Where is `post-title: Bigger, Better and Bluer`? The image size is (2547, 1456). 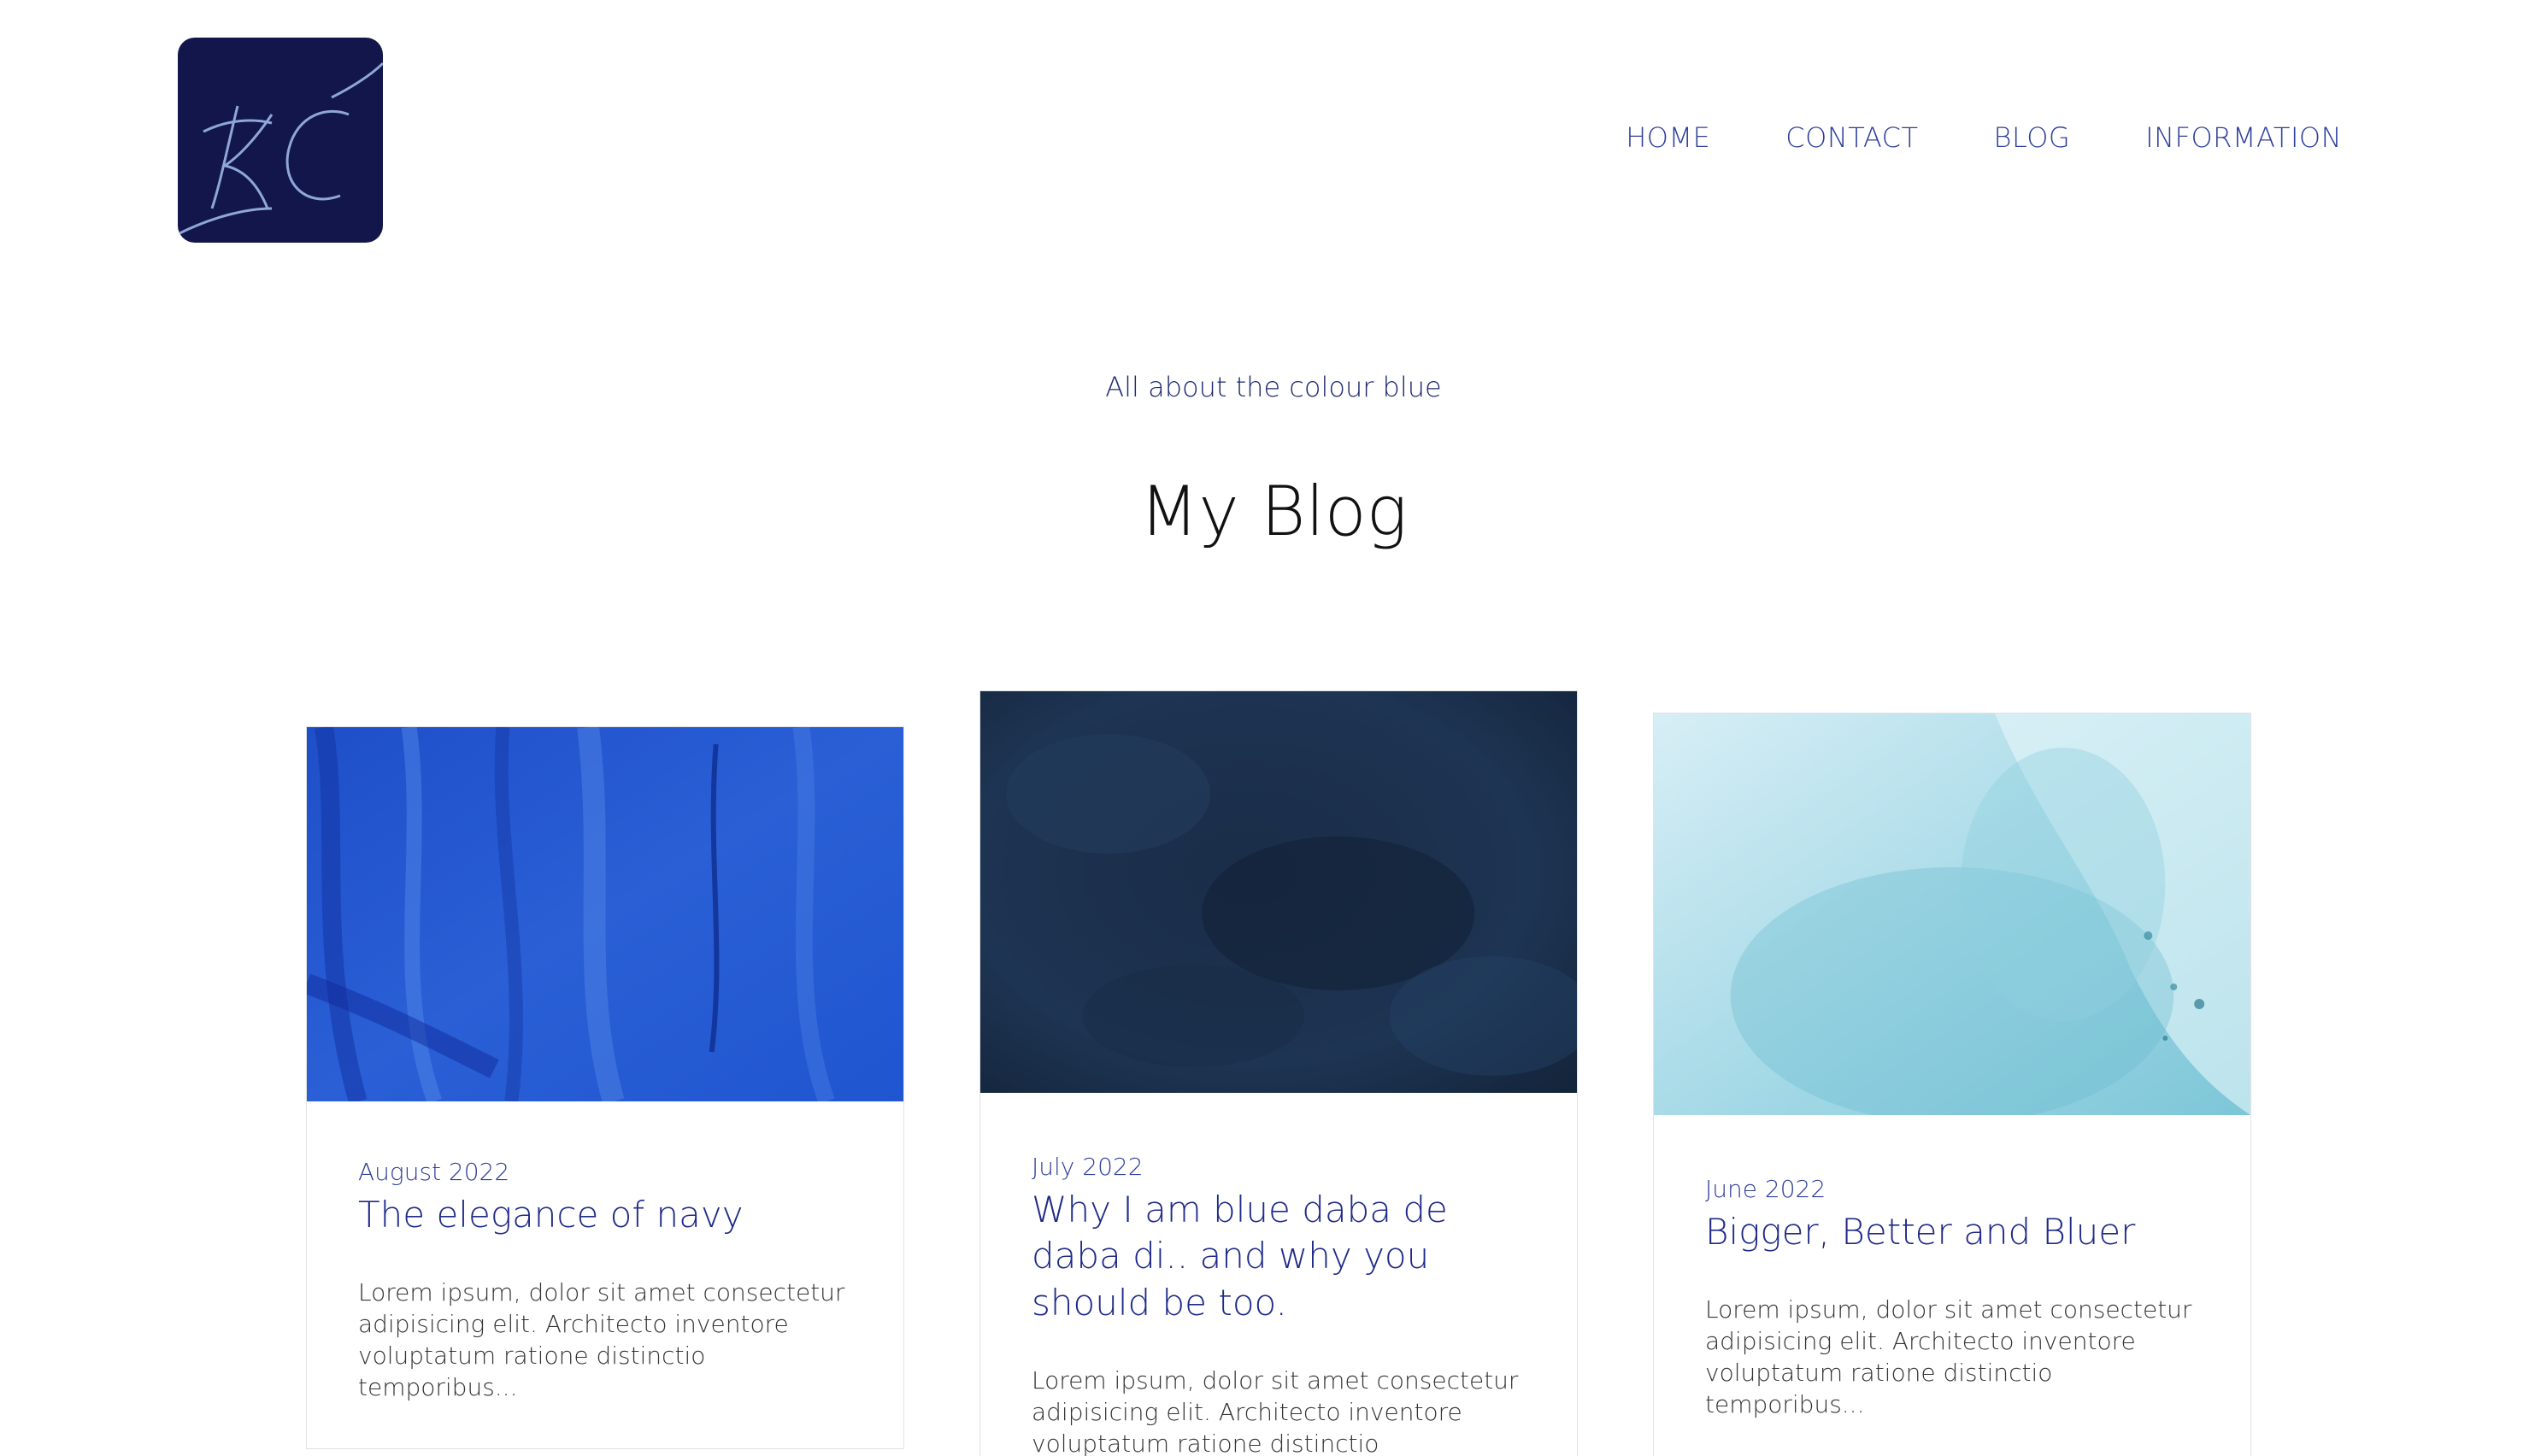
post-title: Bigger, Better and Bluer is located at coordinates (1952, 1232).